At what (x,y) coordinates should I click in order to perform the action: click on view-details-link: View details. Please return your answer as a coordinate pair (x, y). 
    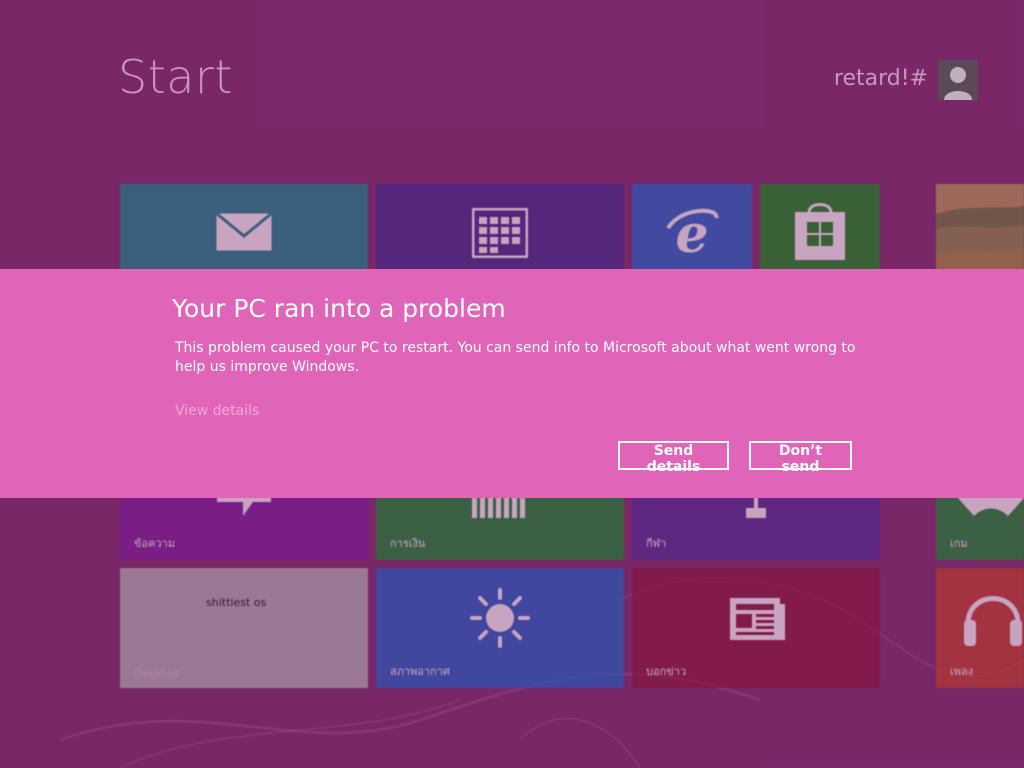
    Looking at the image, I should click on (217, 411).